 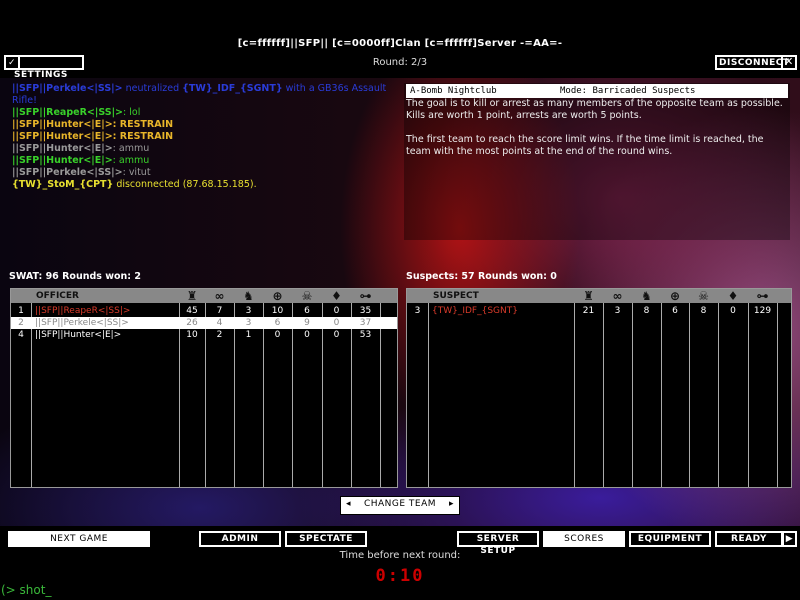 What do you see at coordinates (79, 539) in the screenshot?
I see `next-game-button: NEXT GAME` at bounding box center [79, 539].